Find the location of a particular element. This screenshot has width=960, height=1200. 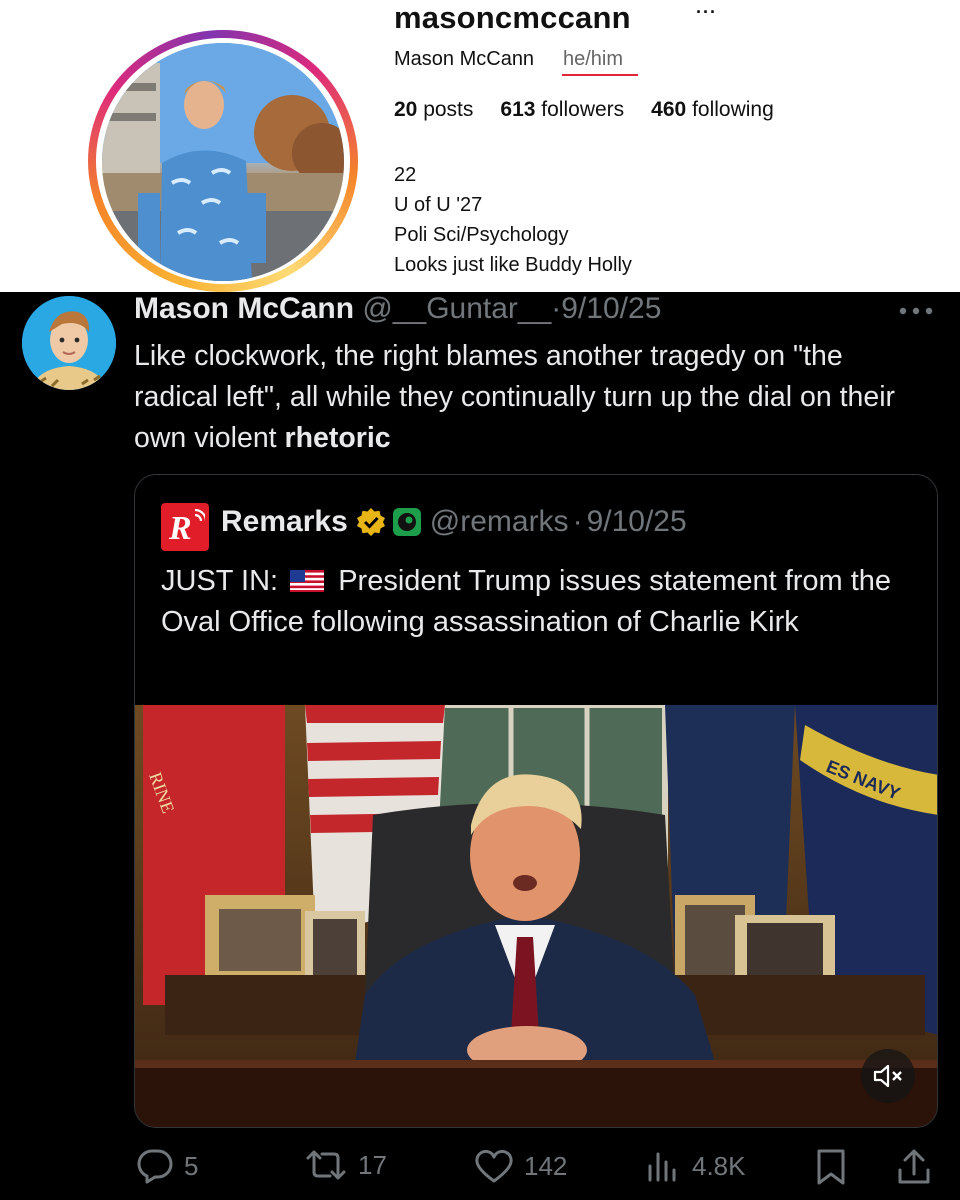

bookmark-icon is located at coordinates (831, 1167).